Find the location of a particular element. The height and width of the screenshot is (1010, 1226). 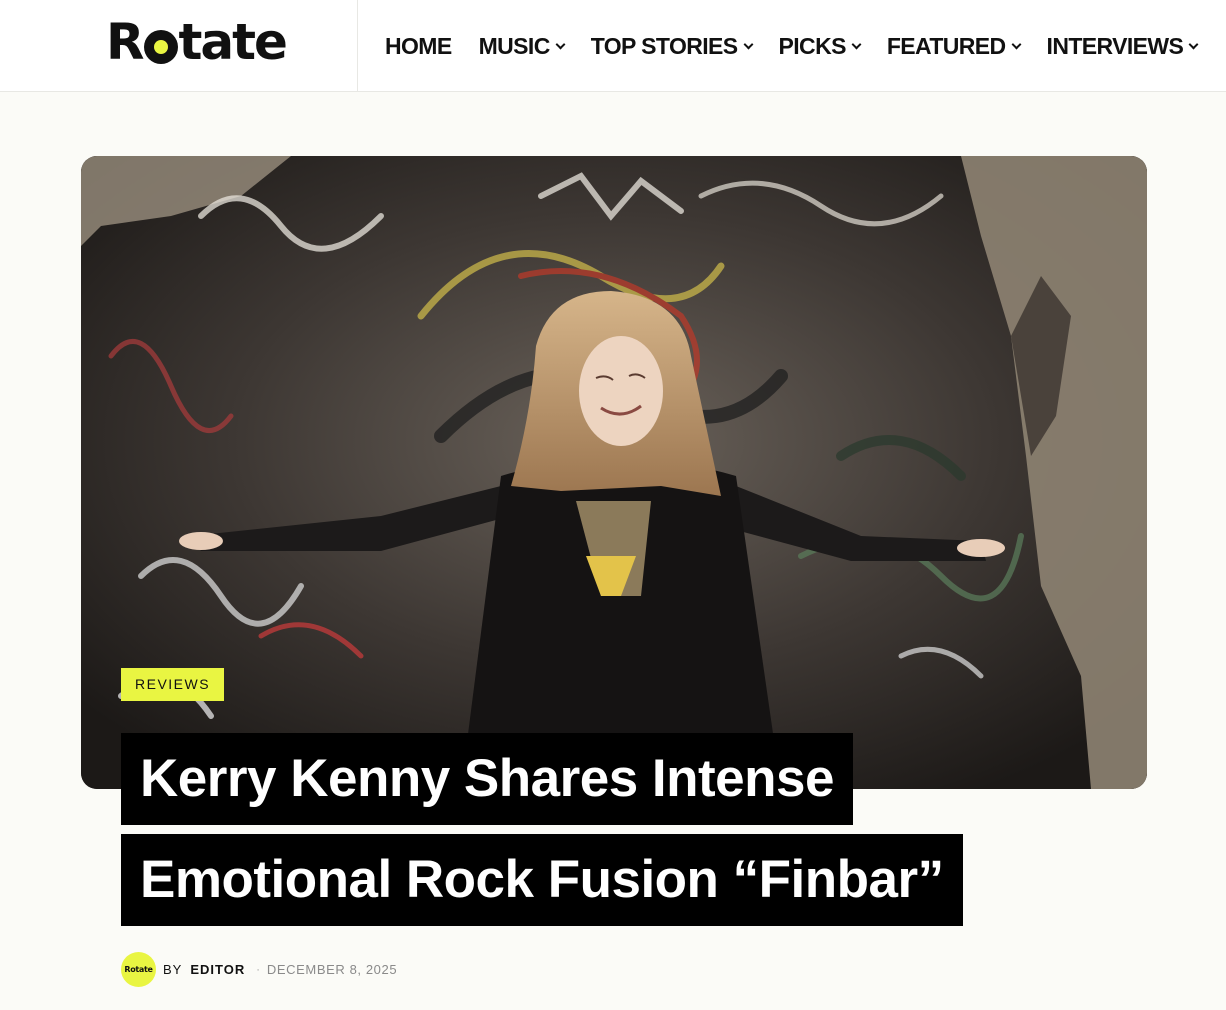

nav-item-picks: PICKS is located at coordinates (820, 46).